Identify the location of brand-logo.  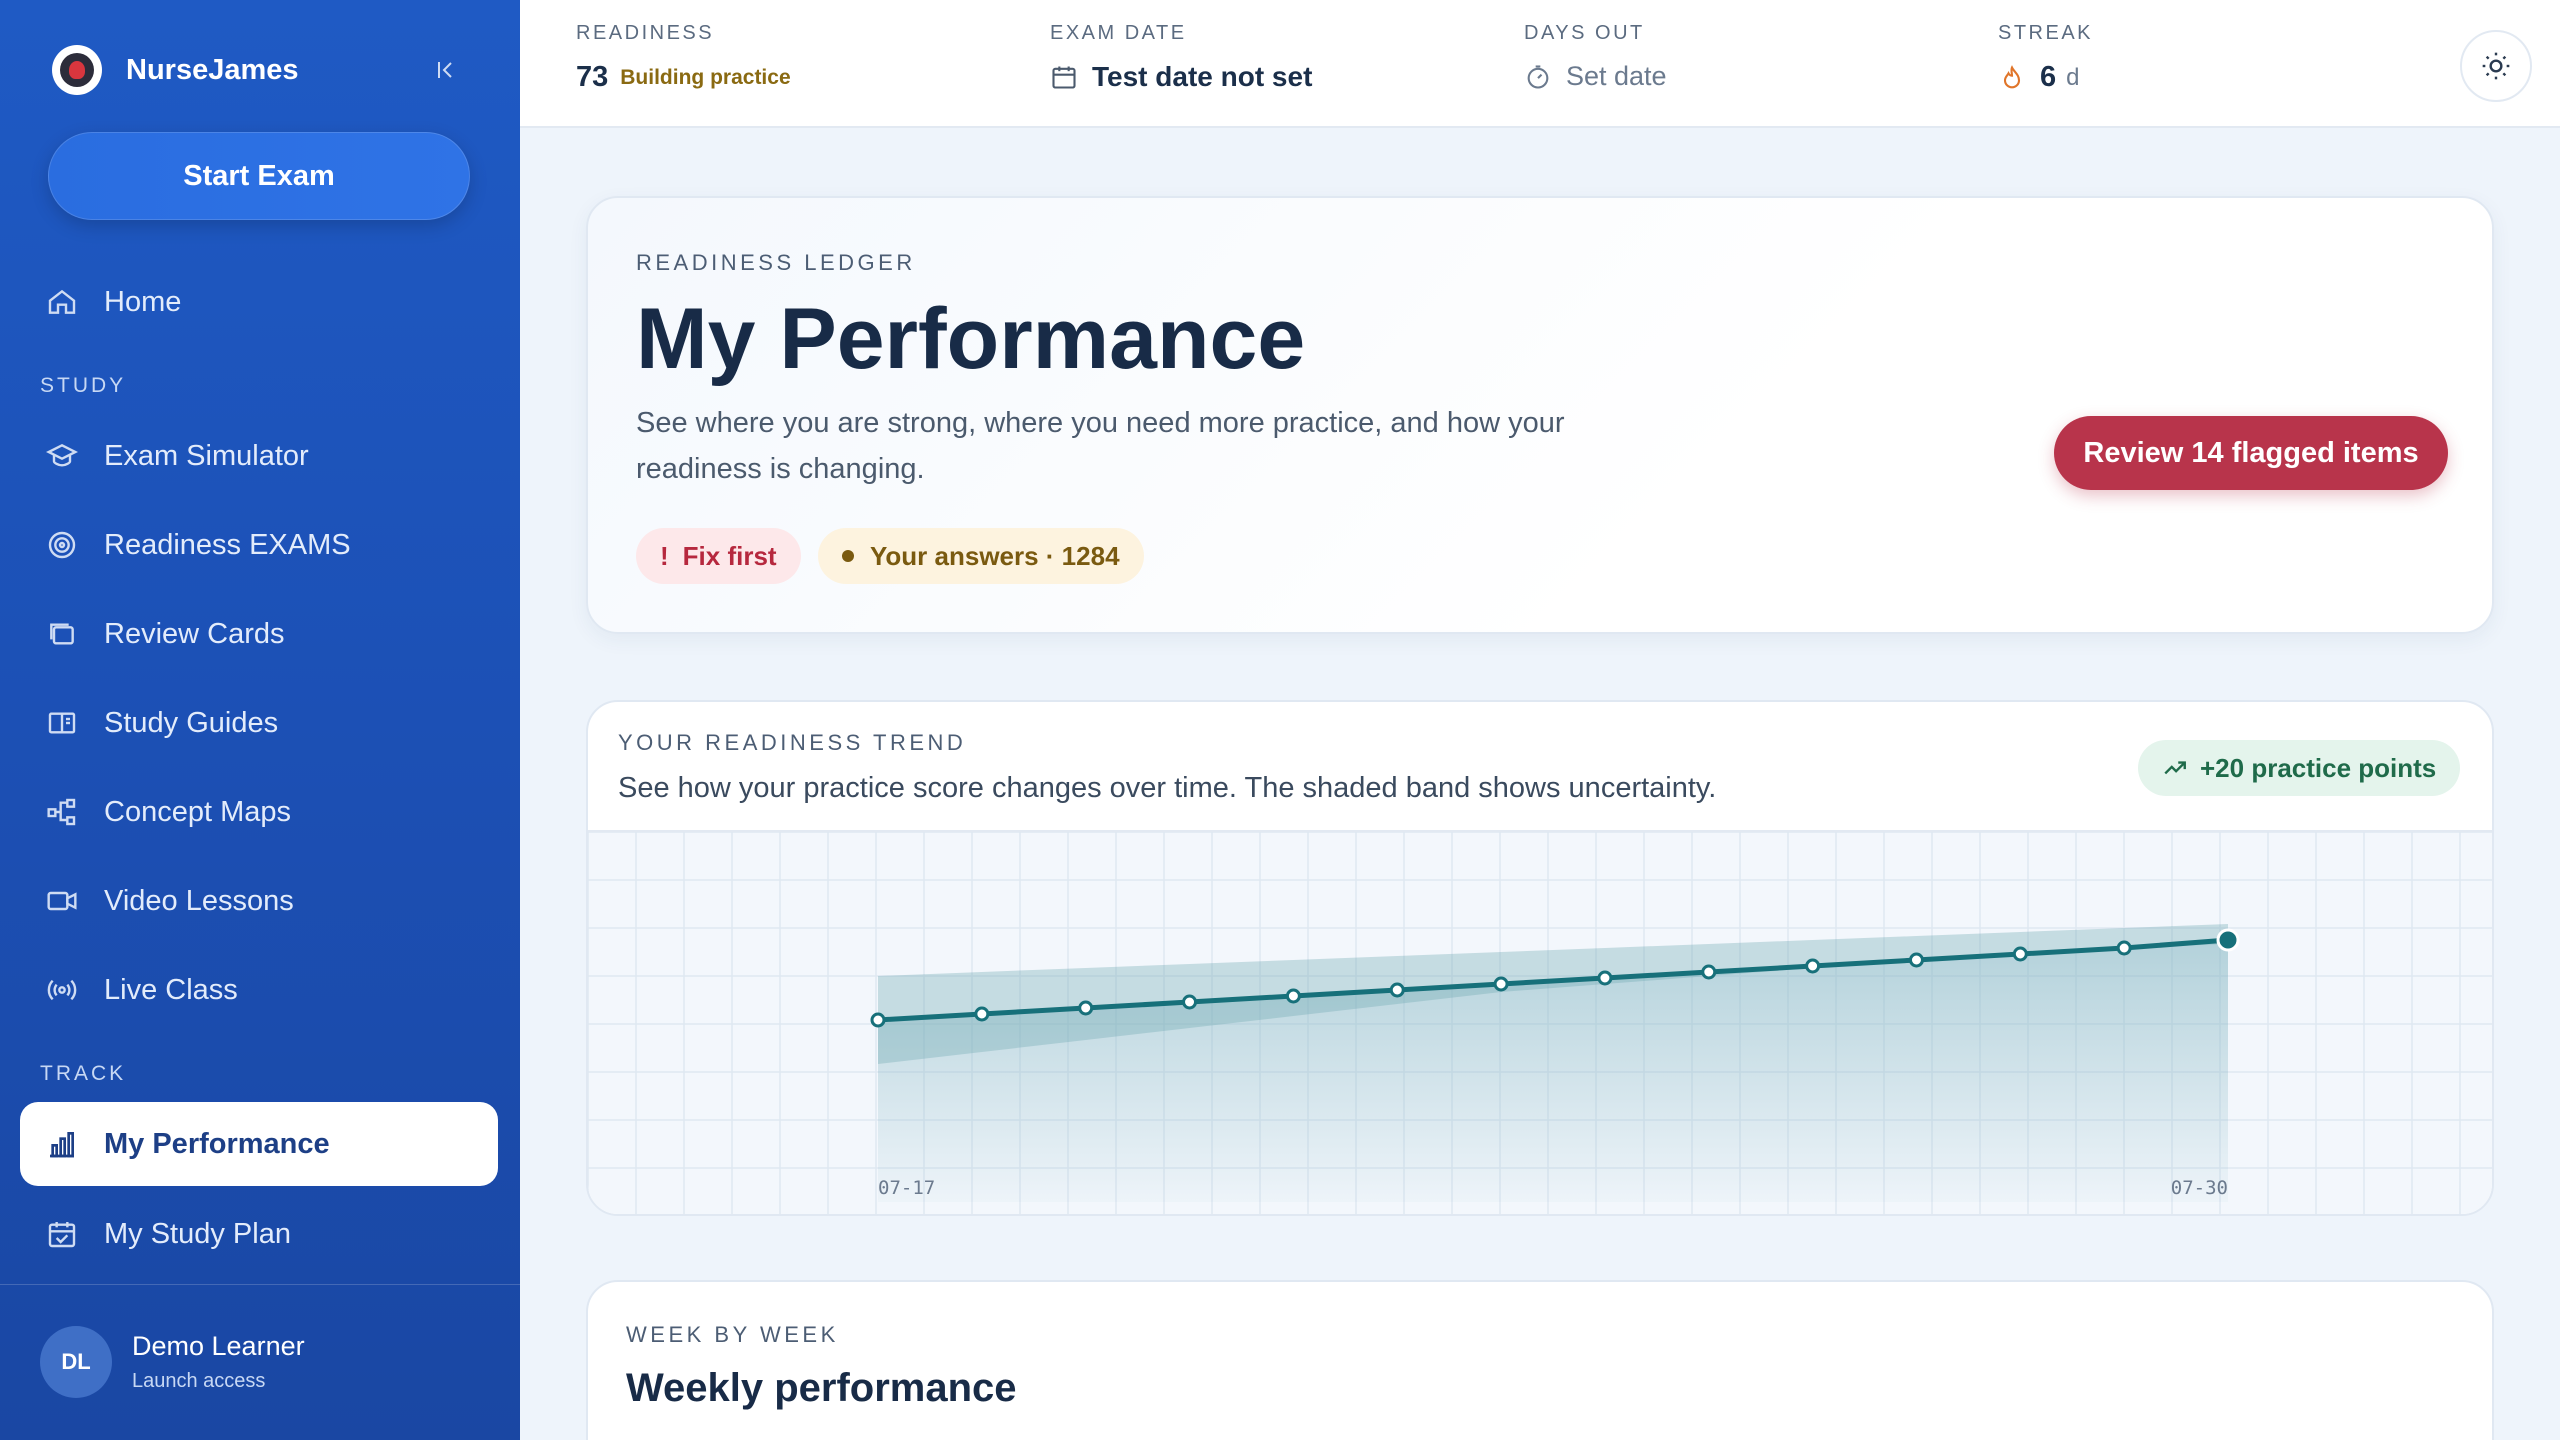
(77, 70).